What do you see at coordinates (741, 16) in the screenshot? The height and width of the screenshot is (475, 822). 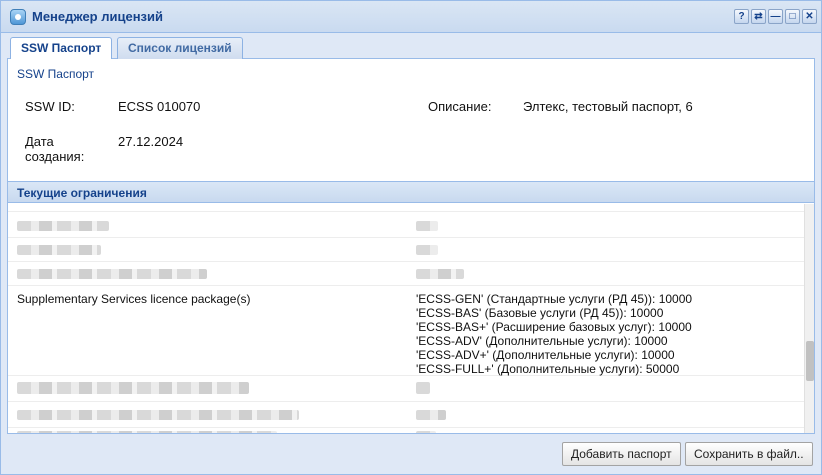 I see `help-icon: ?` at bounding box center [741, 16].